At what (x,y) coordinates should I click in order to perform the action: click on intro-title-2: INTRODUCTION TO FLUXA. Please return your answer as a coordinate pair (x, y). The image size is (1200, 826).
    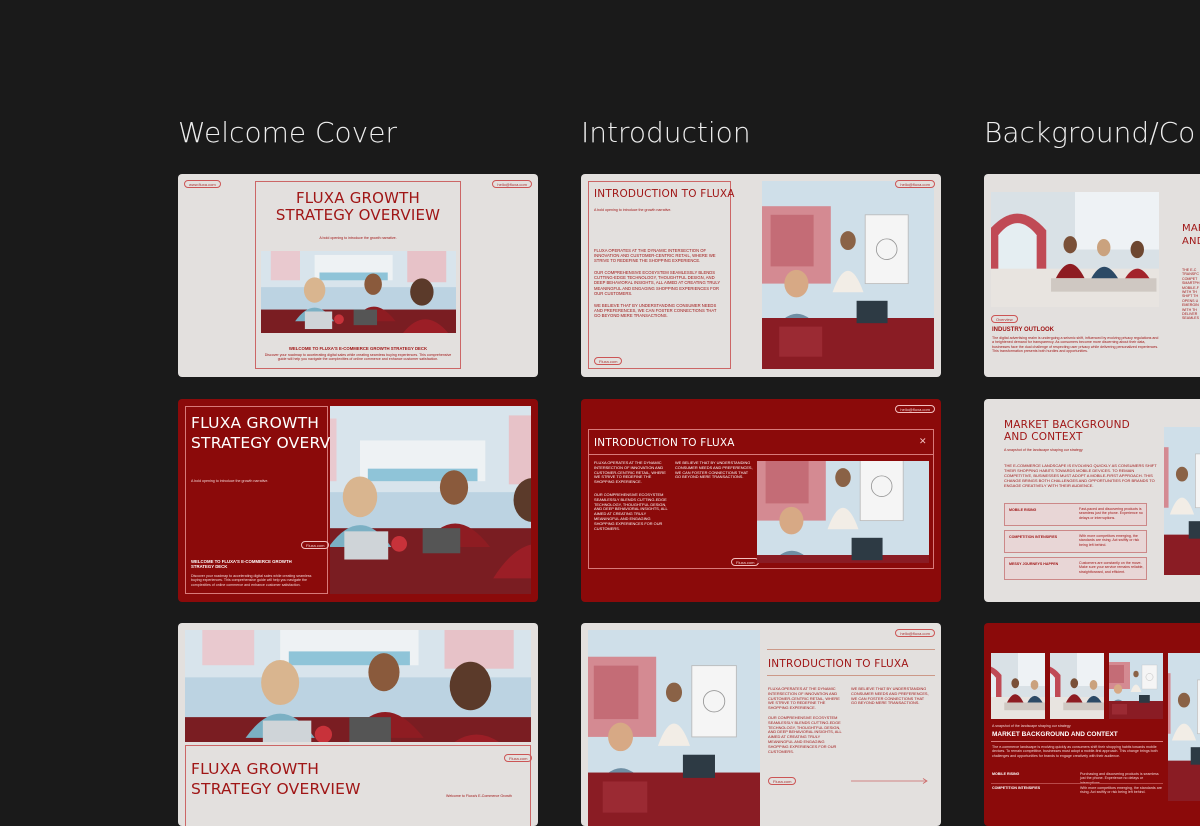
    Looking at the image, I should click on (838, 664).